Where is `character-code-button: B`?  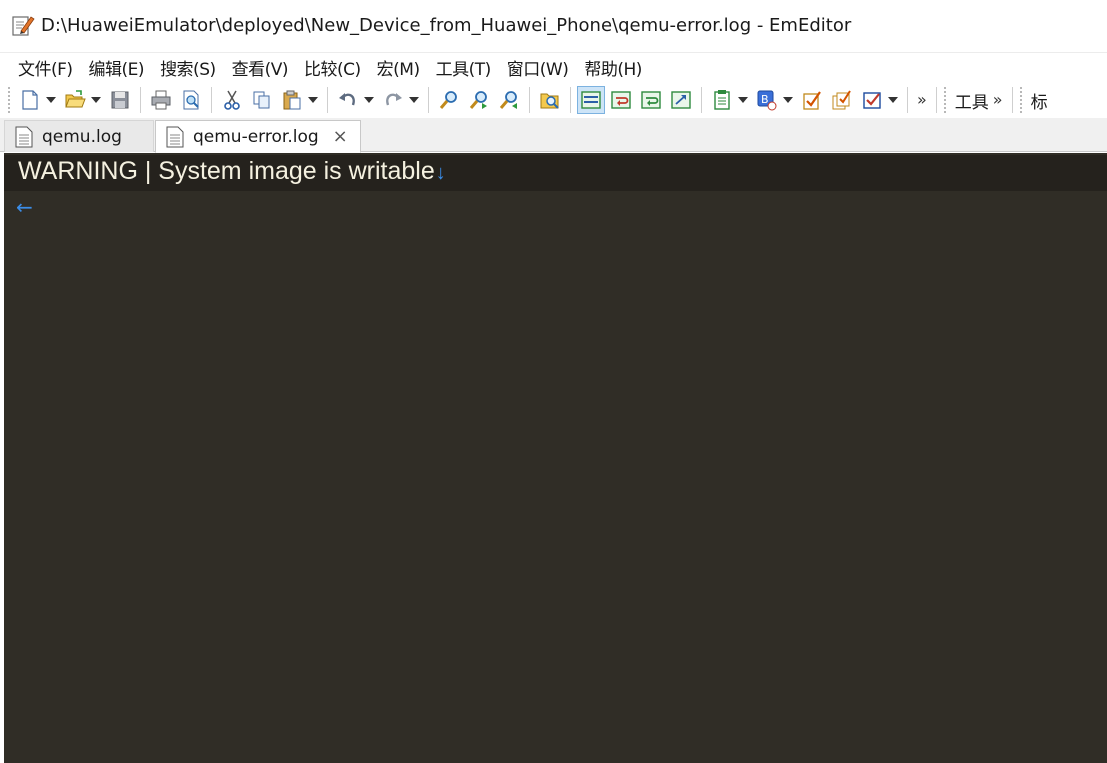
character-code-button: B is located at coordinates (767, 100).